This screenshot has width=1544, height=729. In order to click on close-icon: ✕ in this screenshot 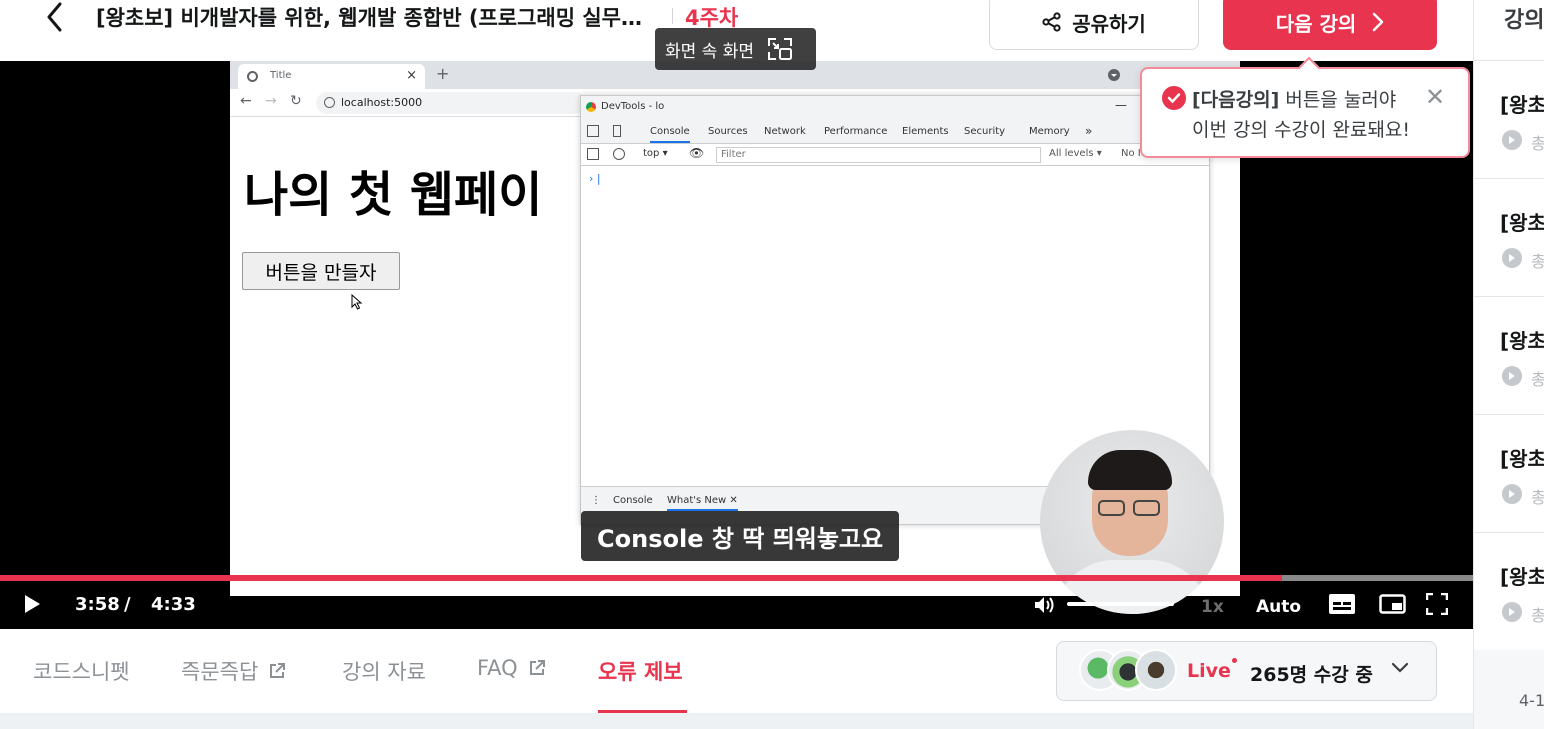, I will do `click(1435, 97)`.